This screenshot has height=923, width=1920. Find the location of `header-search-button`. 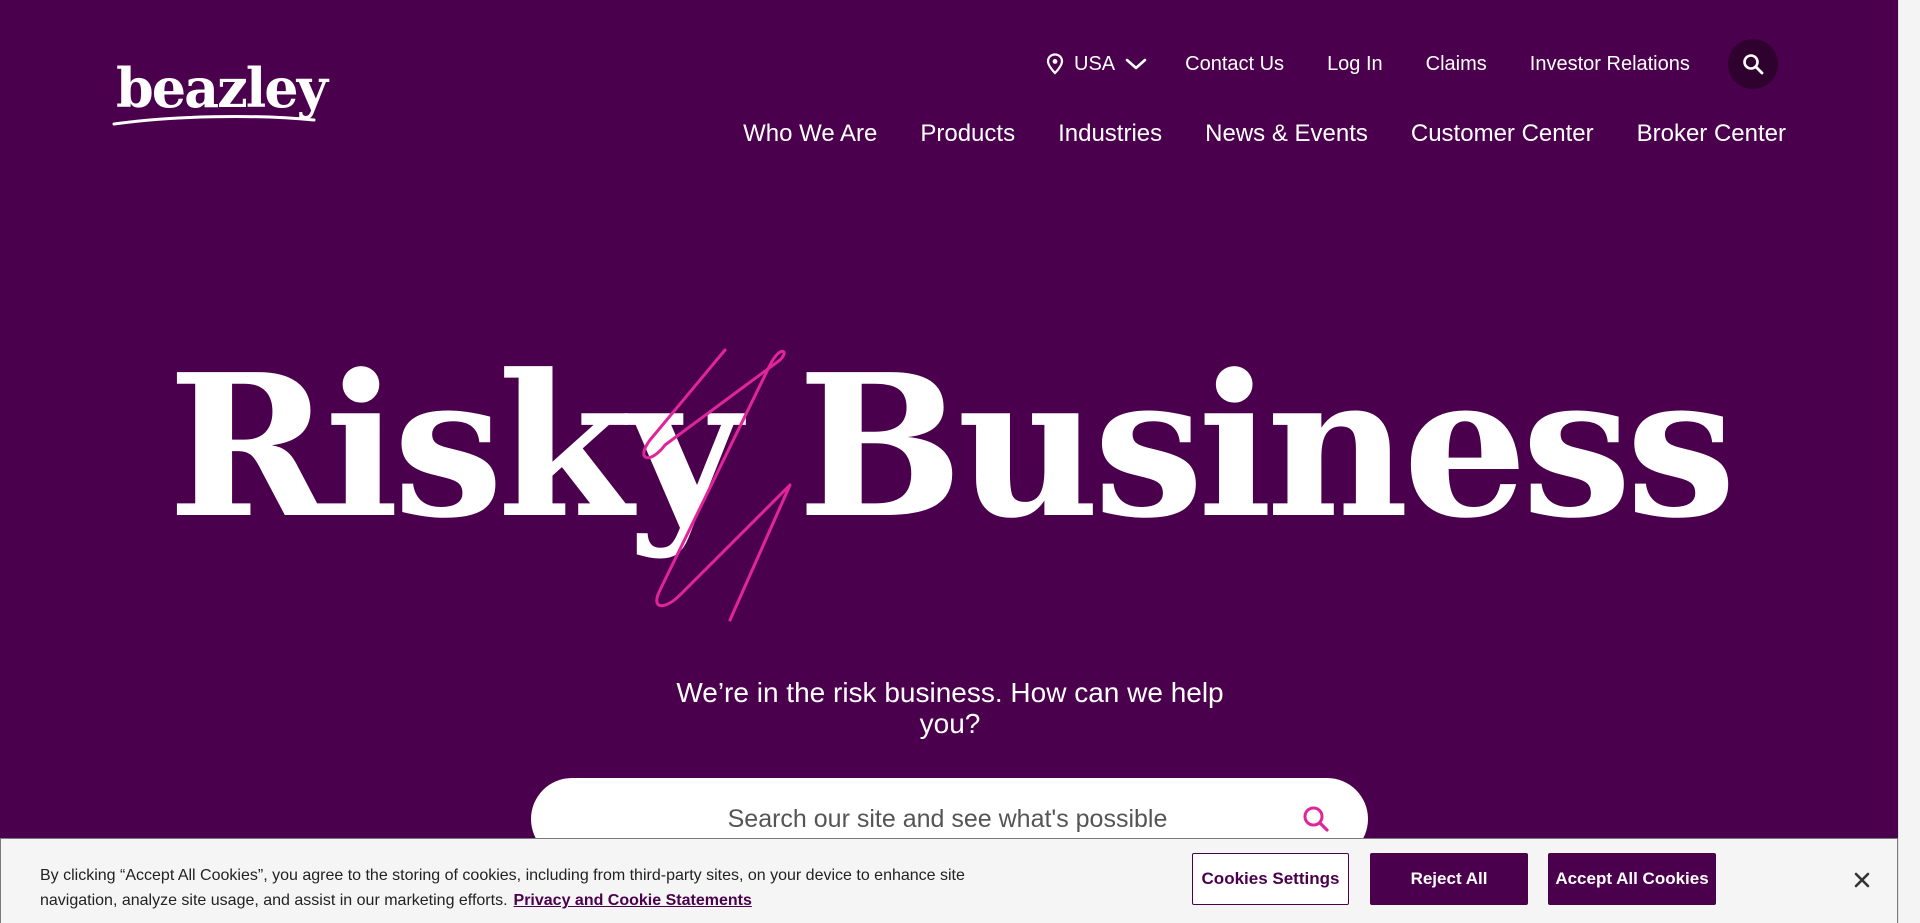

header-search-button is located at coordinates (1752, 64).